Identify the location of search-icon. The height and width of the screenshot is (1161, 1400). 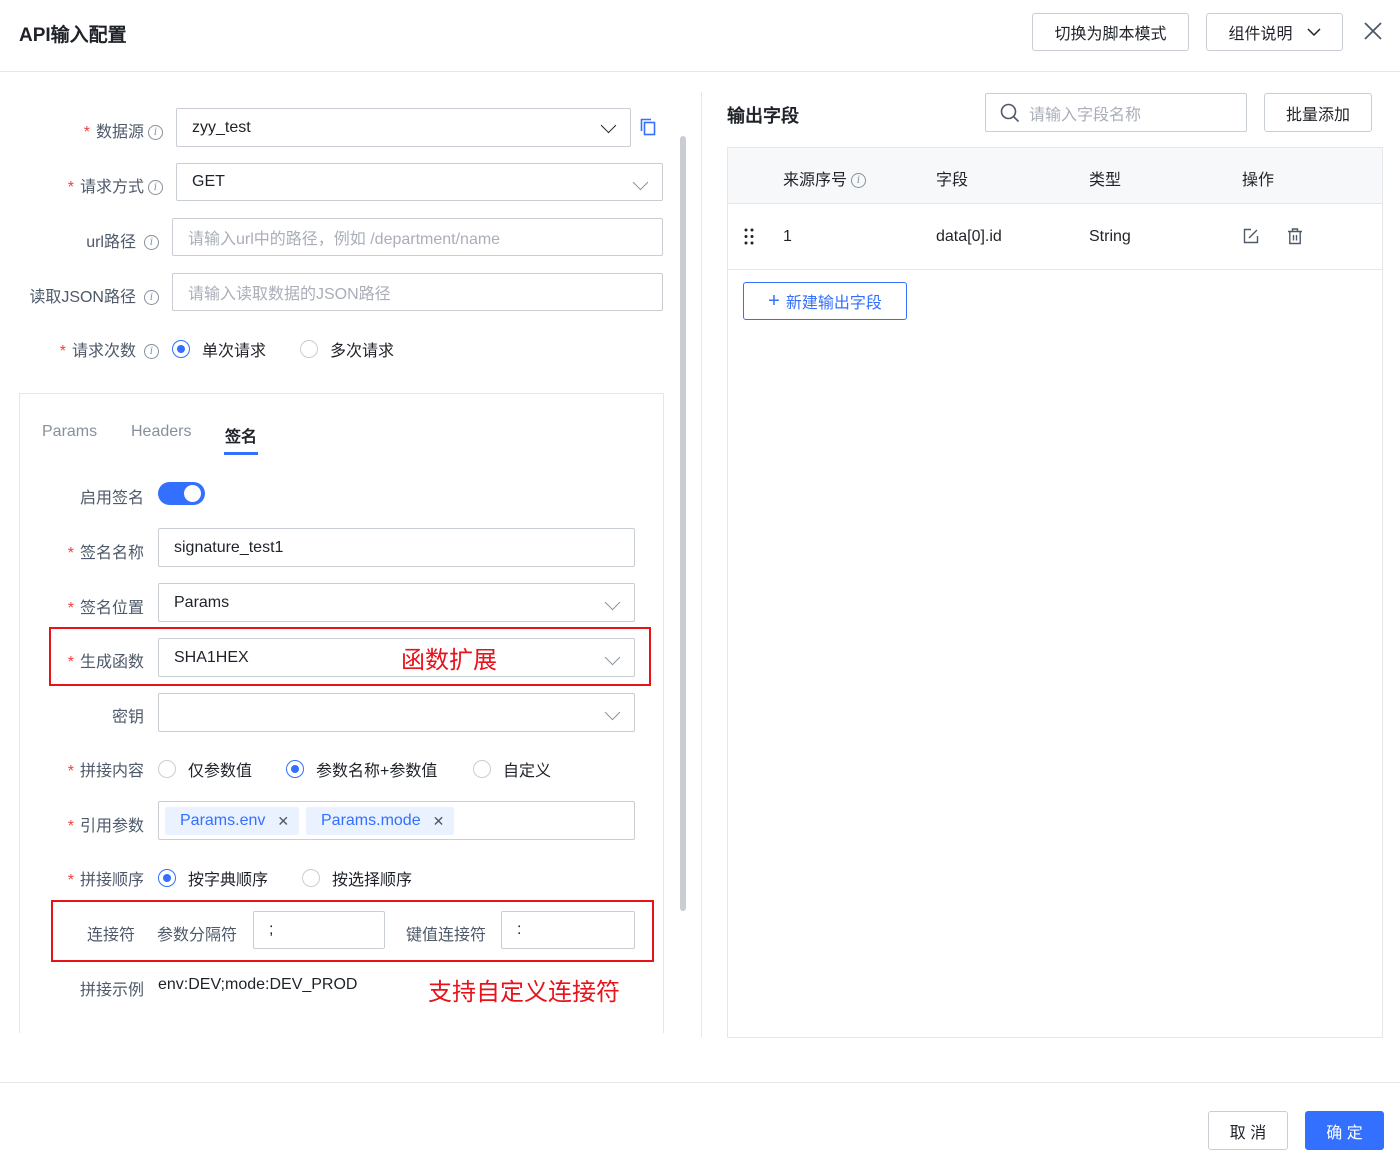
(1010, 112).